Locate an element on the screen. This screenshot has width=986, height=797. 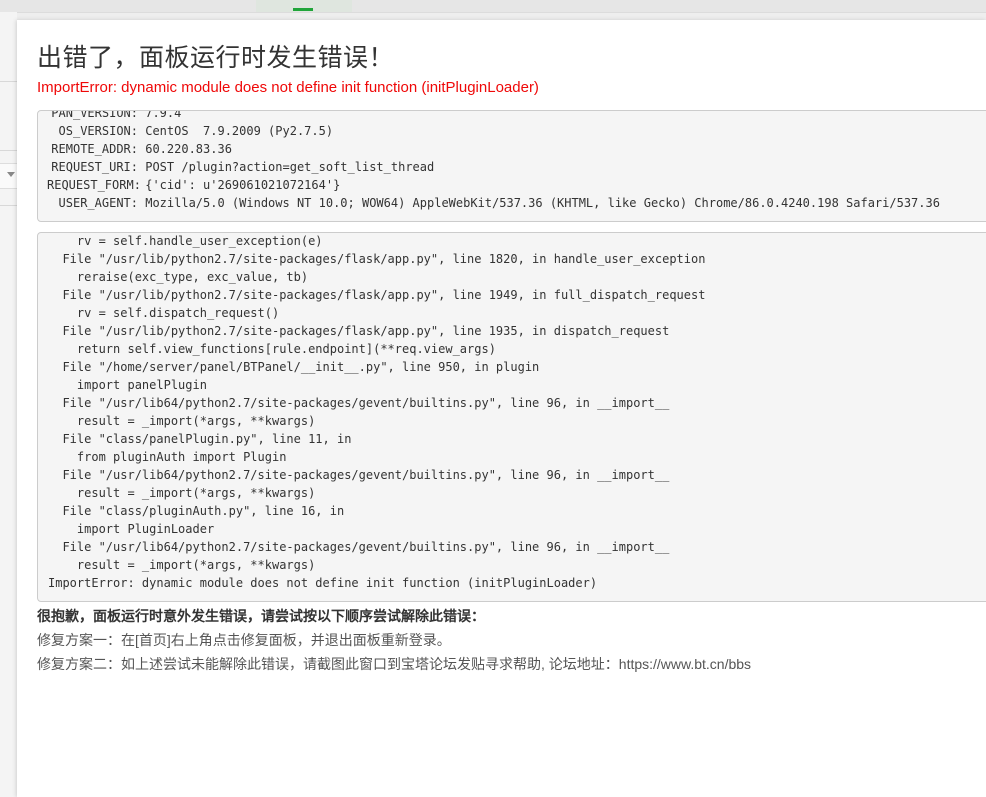
traceback-line: import PluginLoader is located at coordinates (131, 529).